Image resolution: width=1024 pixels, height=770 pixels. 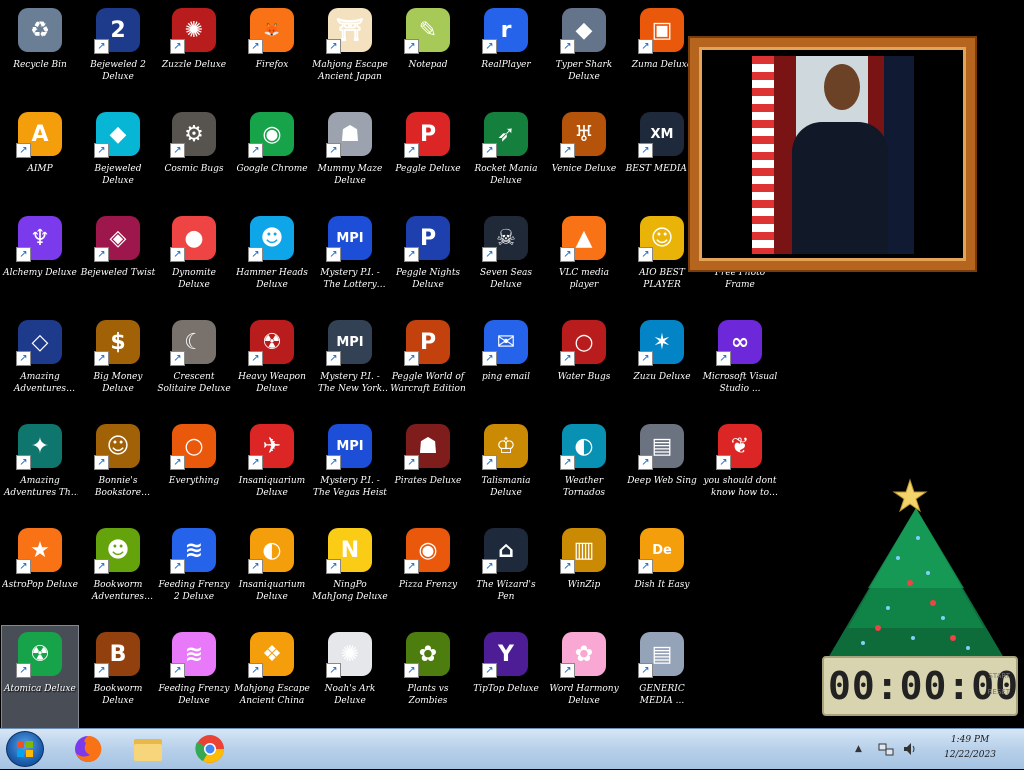 I want to click on desktop-icon-label: Mahjong Escape Ancient Japan, so click(x=350, y=71).